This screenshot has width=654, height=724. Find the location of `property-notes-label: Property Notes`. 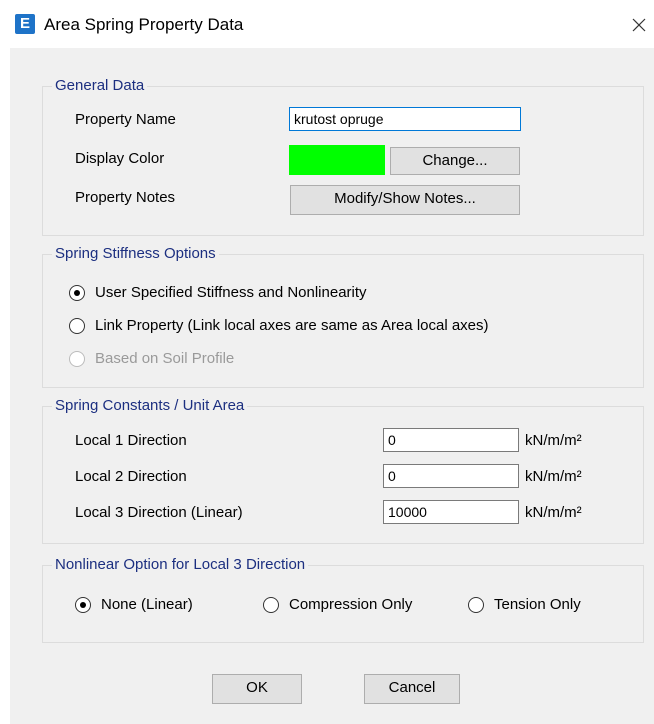

property-notes-label: Property Notes is located at coordinates (125, 197).